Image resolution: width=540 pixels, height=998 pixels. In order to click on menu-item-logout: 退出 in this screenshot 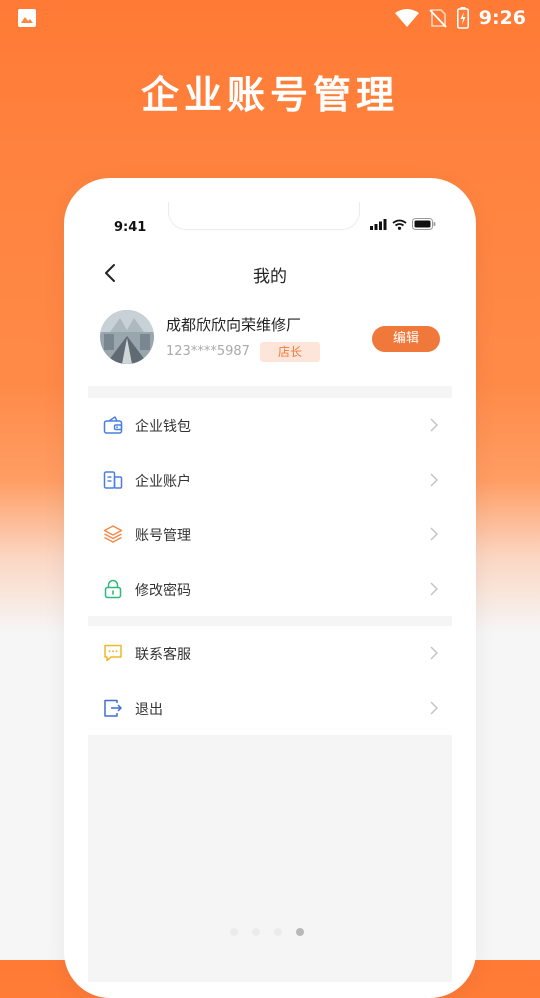, I will do `click(270, 708)`.